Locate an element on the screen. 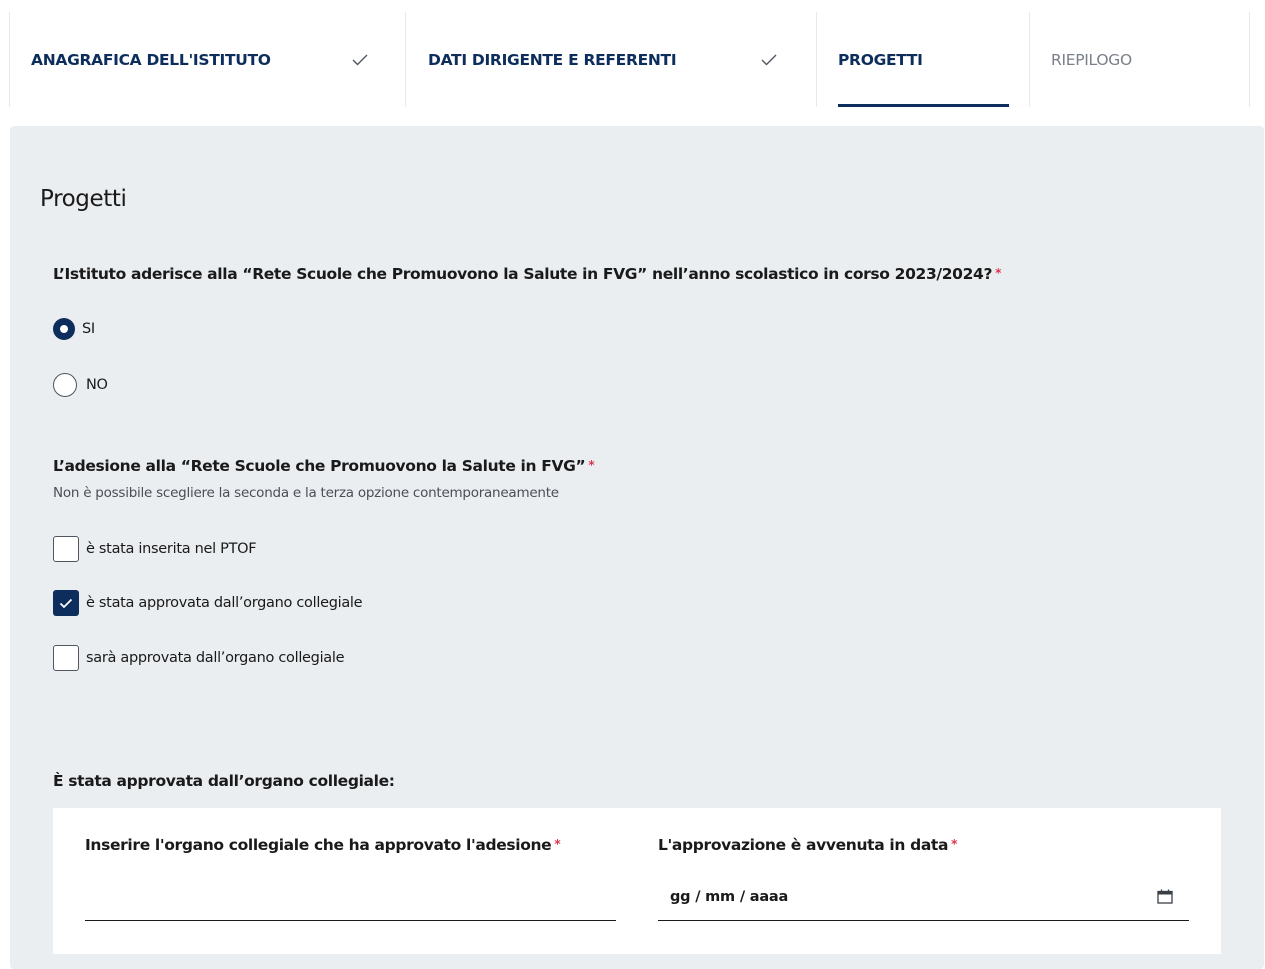 This screenshot has width=1265, height=969. organ-input-underline is located at coordinates (350, 920).